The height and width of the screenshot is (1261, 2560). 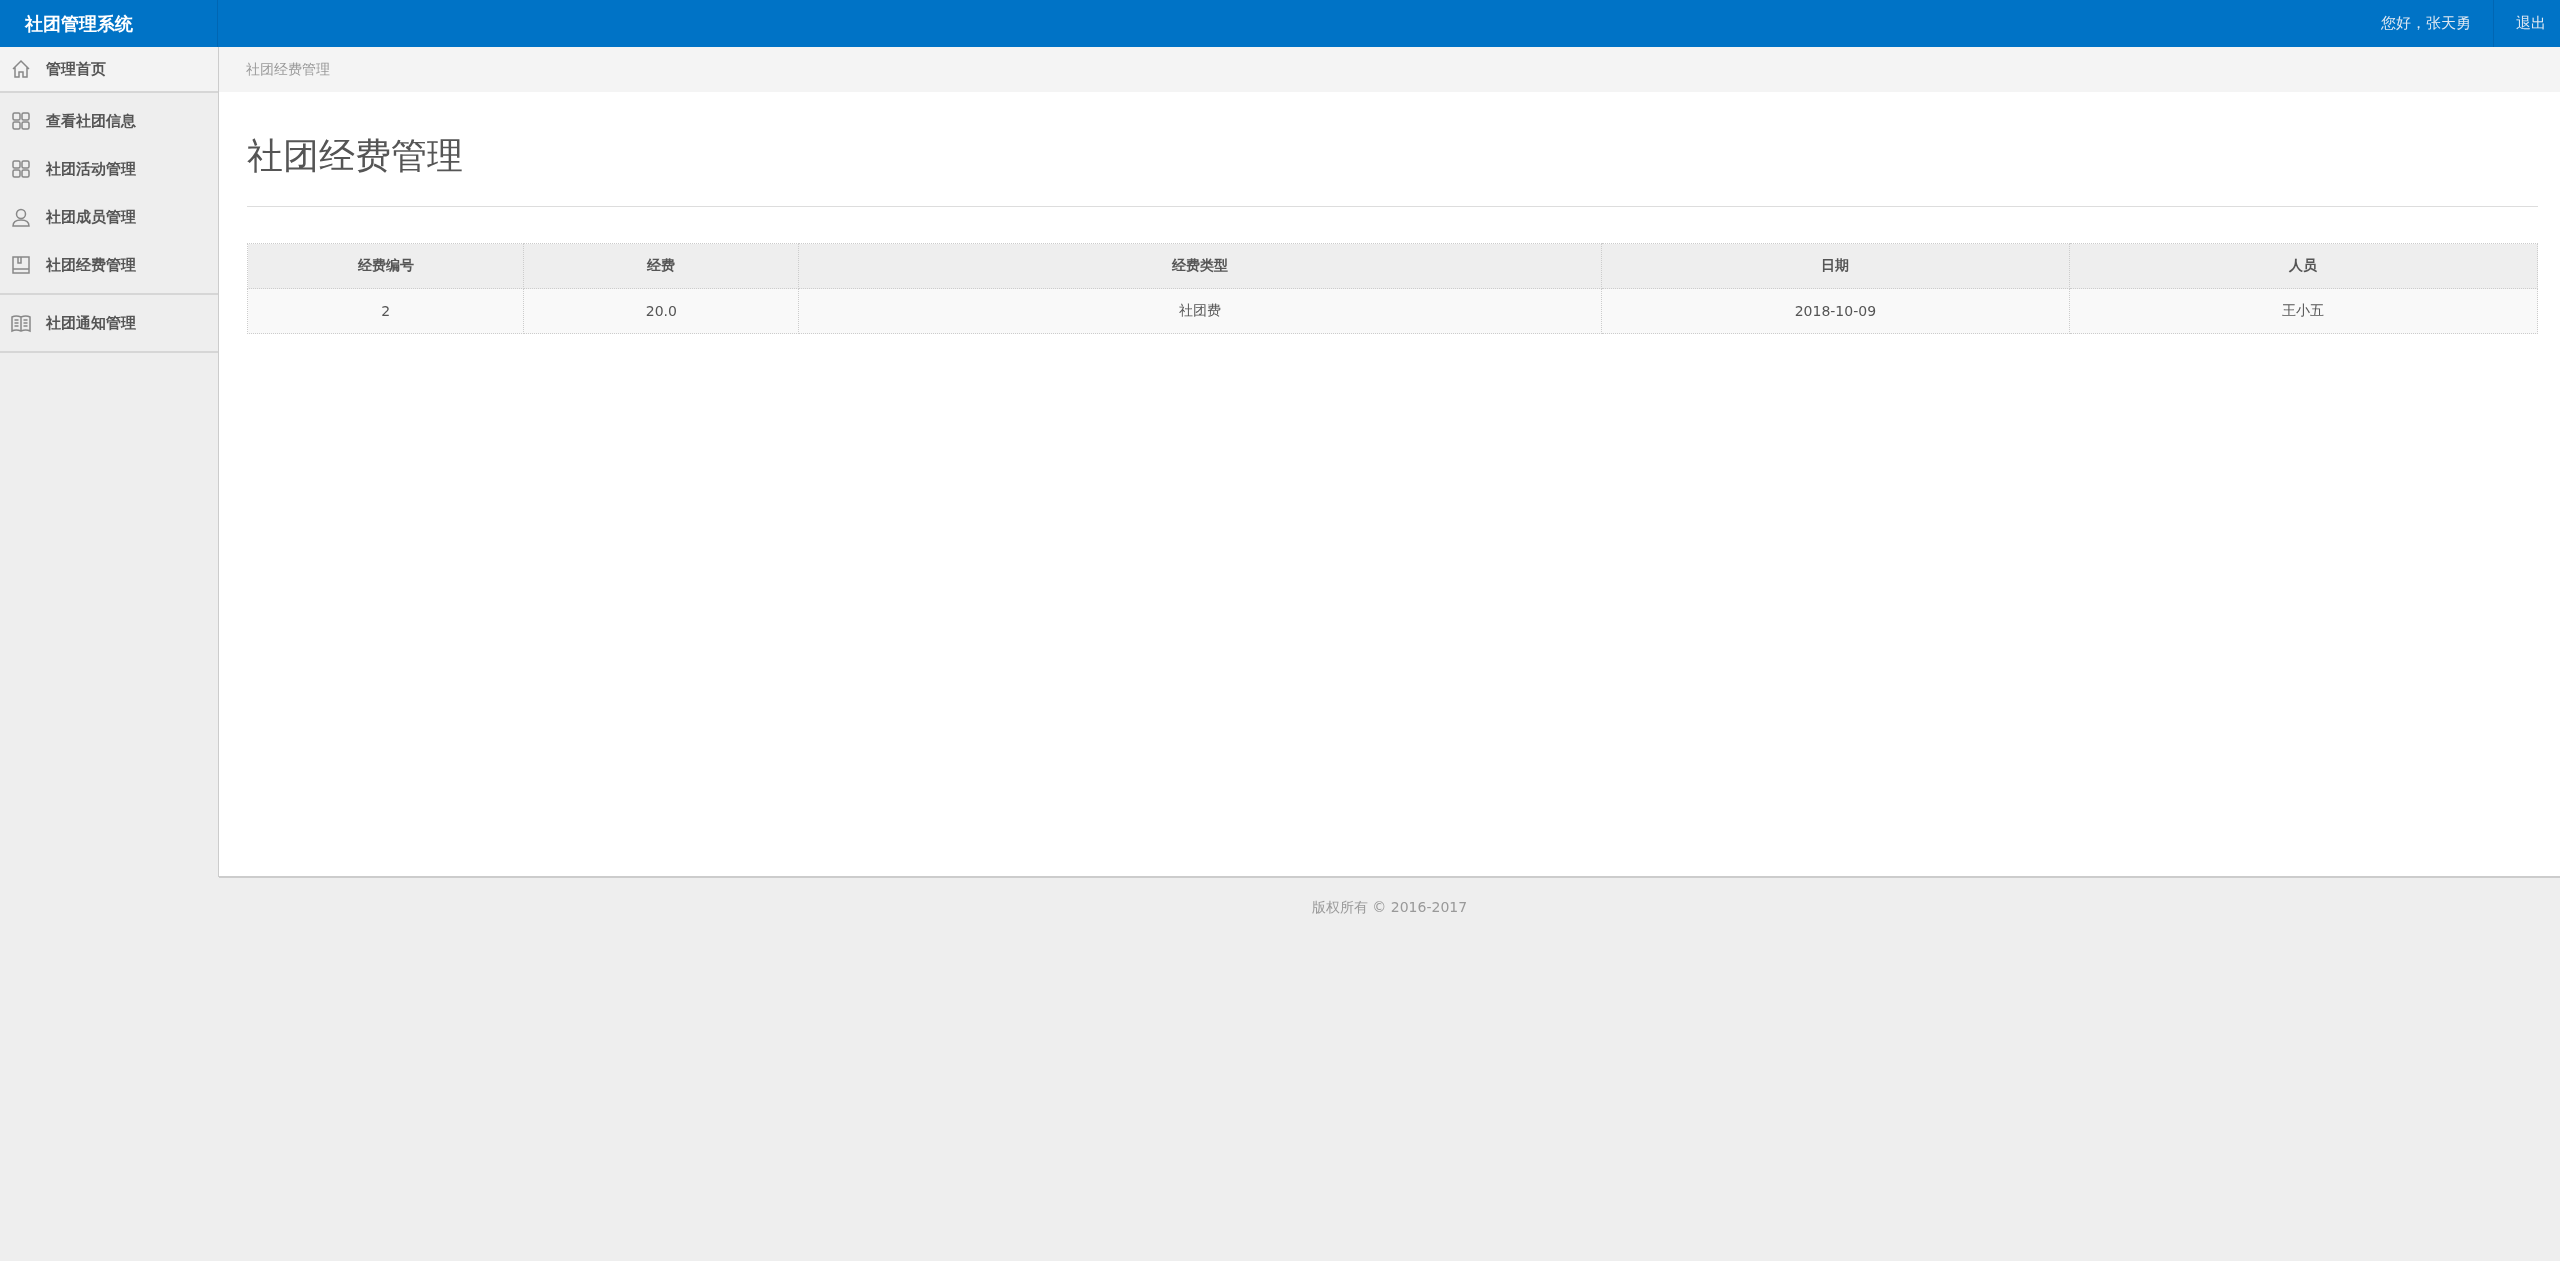 I want to click on column-header: 经费类型, so click(x=1200, y=266).